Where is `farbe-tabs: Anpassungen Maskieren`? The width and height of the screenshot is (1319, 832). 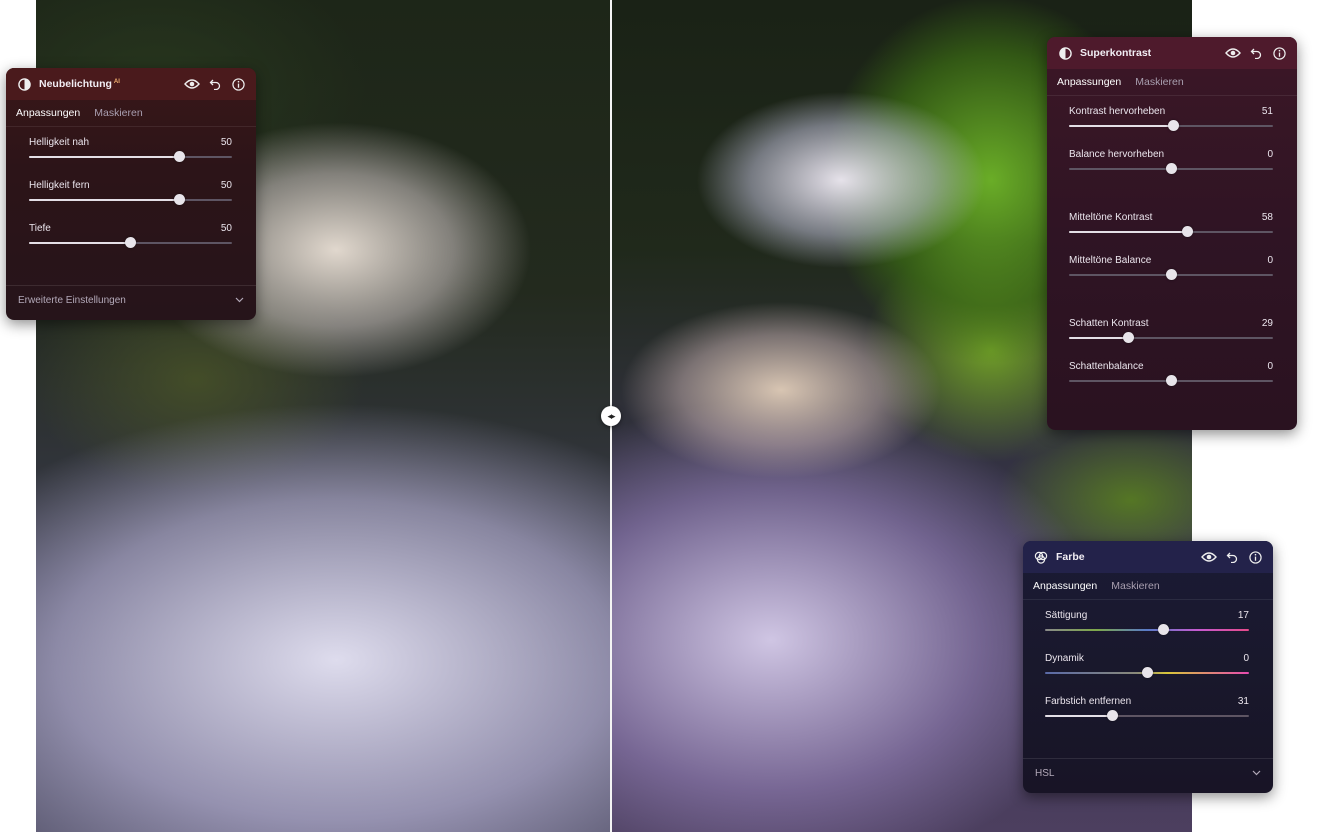 farbe-tabs: Anpassungen Maskieren is located at coordinates (1148, 586).